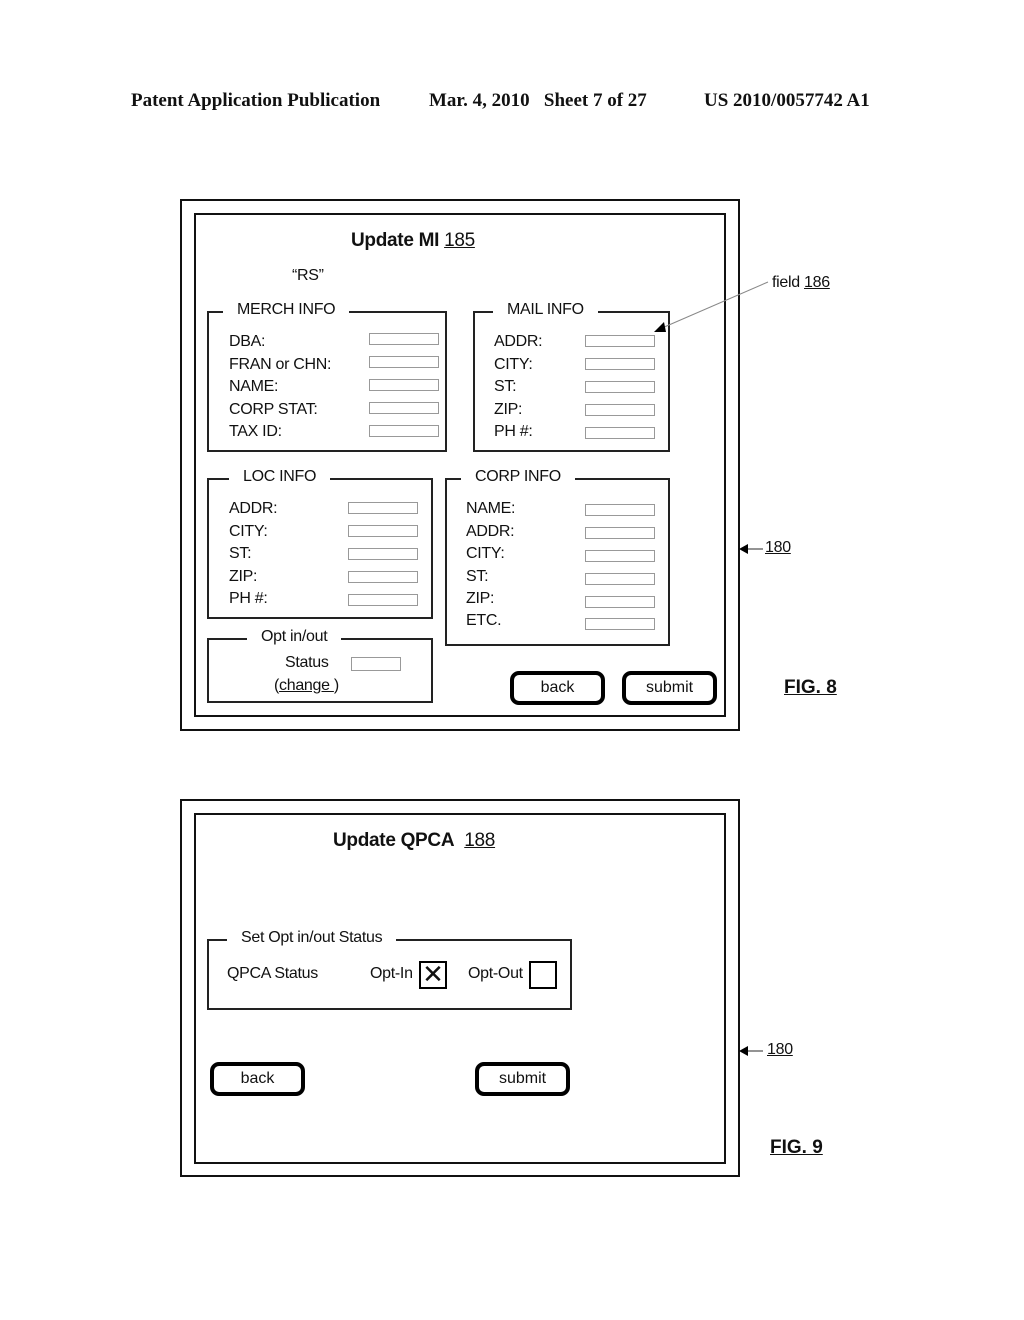 This screenshot has width=1024, height=1320. I want to click on merch-info-legend: MERCH INFO, so click(286, 310).